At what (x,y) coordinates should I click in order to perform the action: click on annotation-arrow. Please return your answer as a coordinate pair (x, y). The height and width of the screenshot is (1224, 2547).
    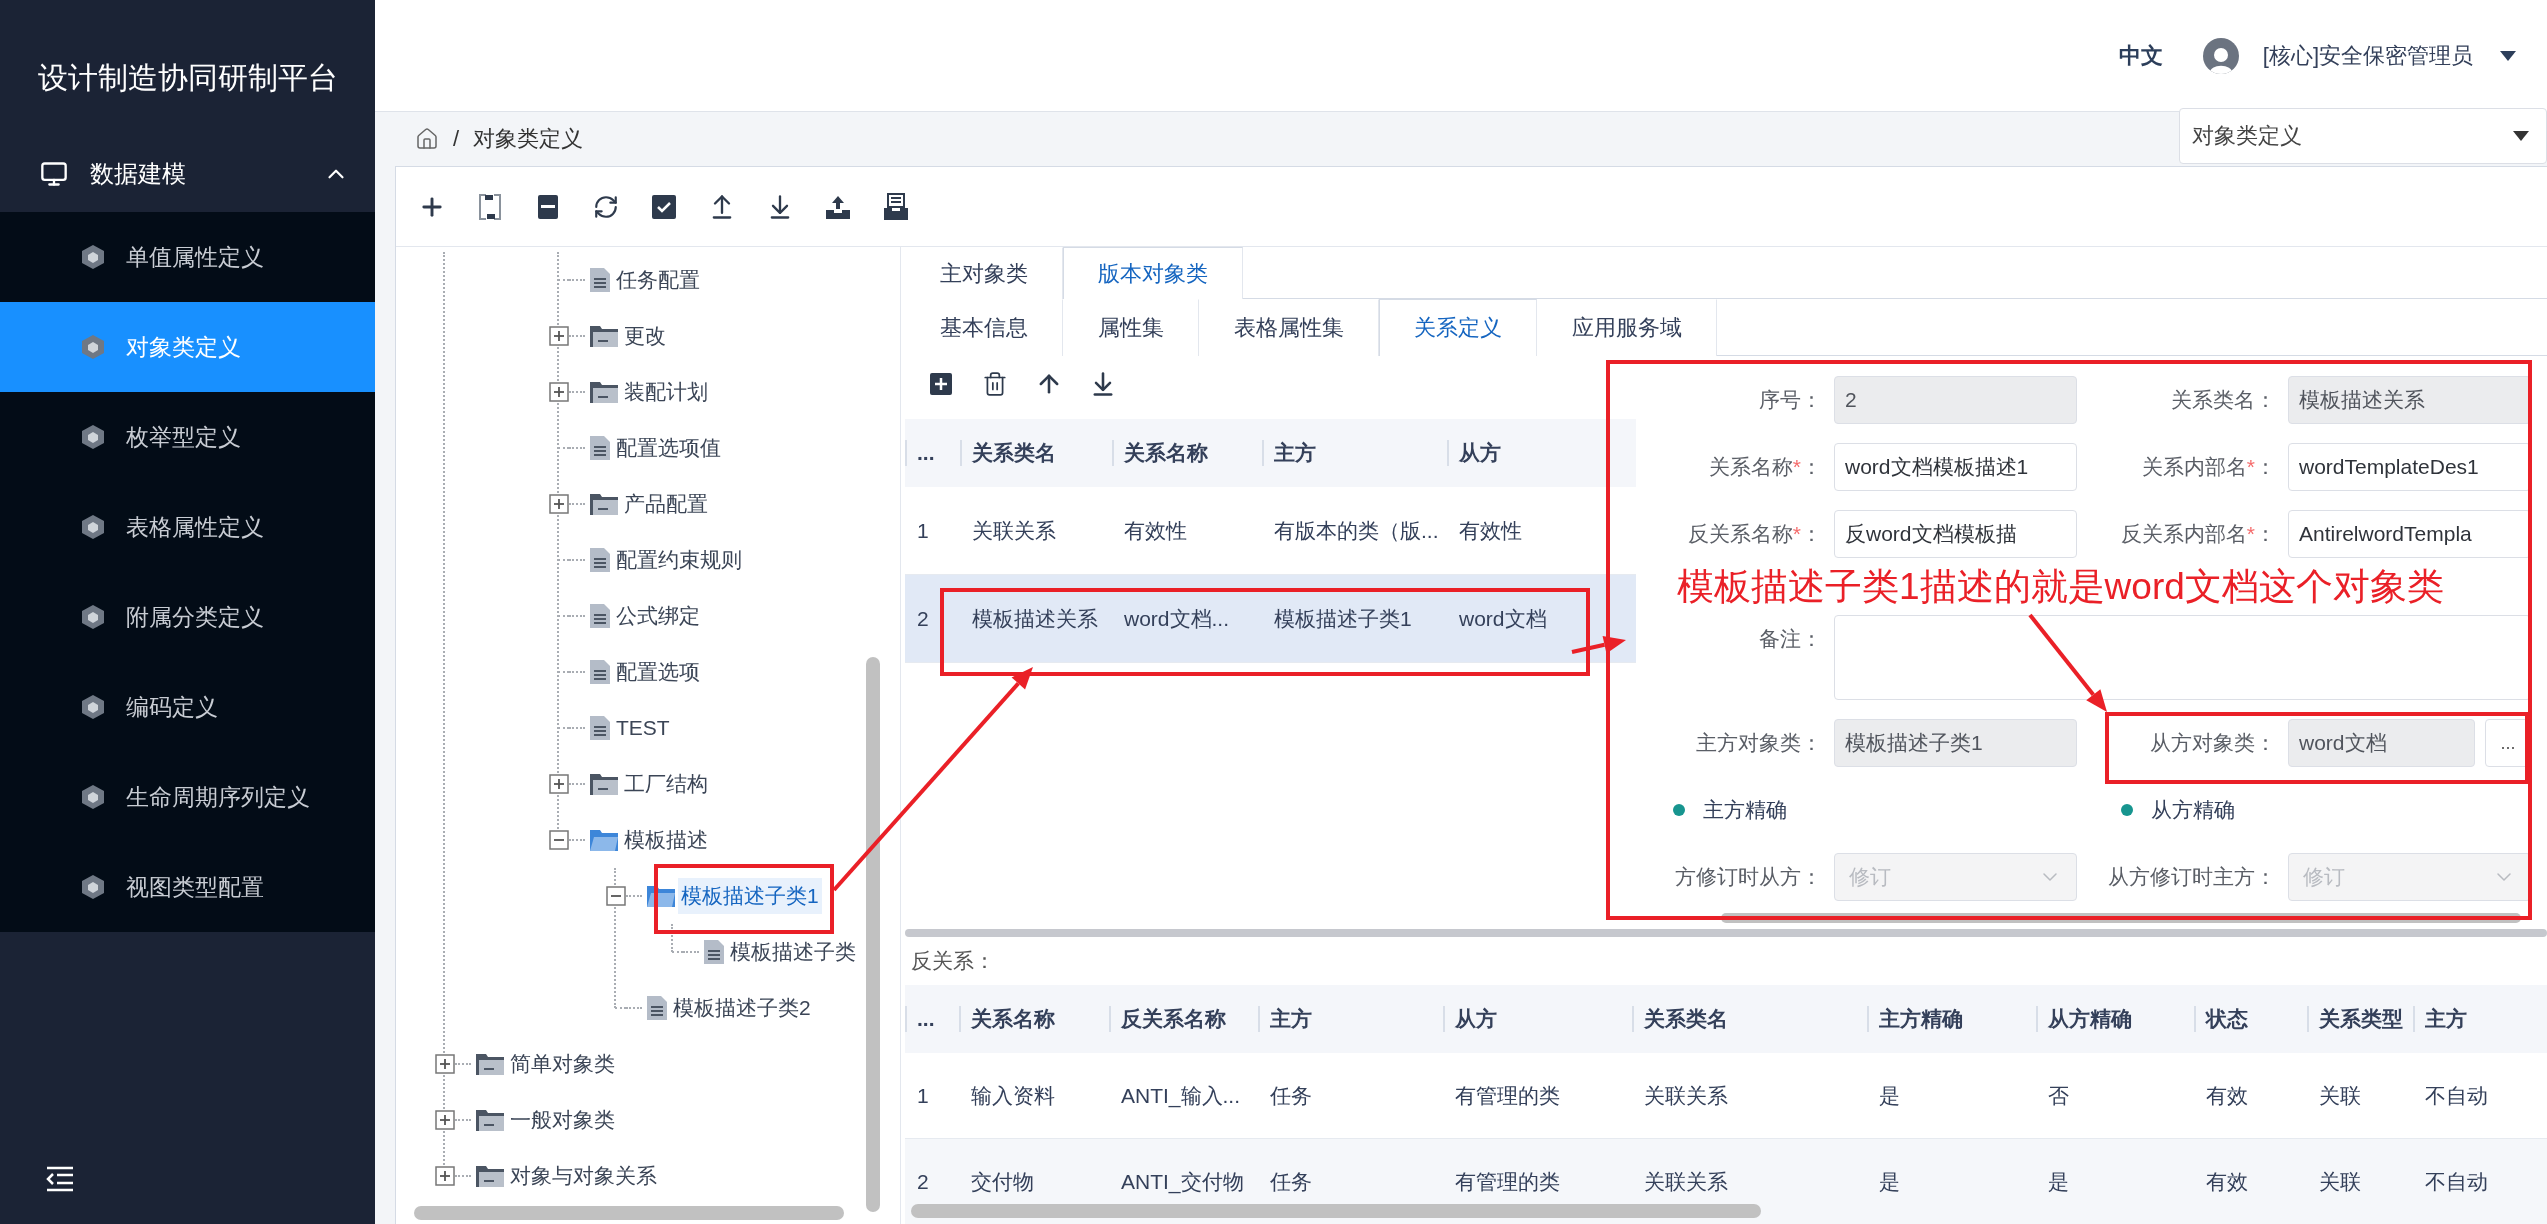
    Looking at the image, I should click on (1598, 645).